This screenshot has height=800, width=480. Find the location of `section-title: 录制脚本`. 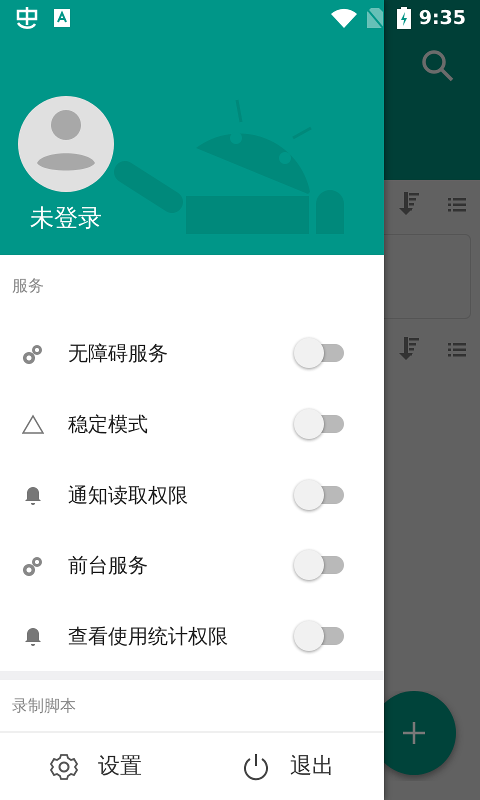

section-title: 录制脚本 is located at coordinates (44, 705).